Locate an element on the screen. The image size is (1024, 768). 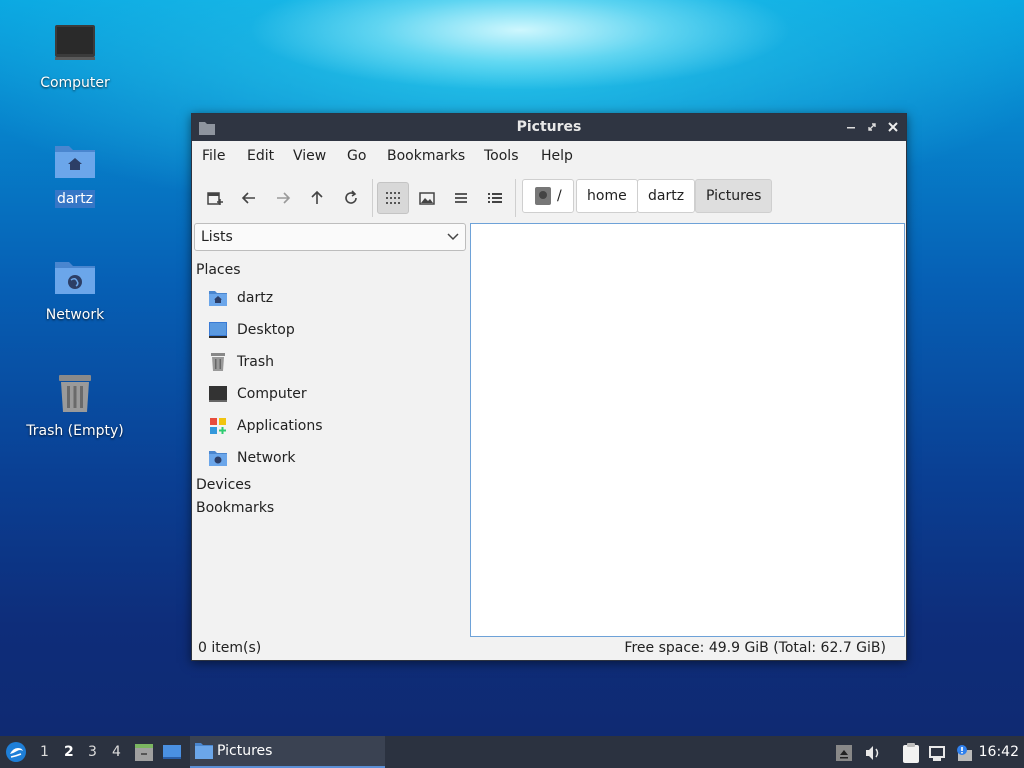
taskbar: 1 2 3 4 Pictures 16:42 is located at coordinates (512, 752).